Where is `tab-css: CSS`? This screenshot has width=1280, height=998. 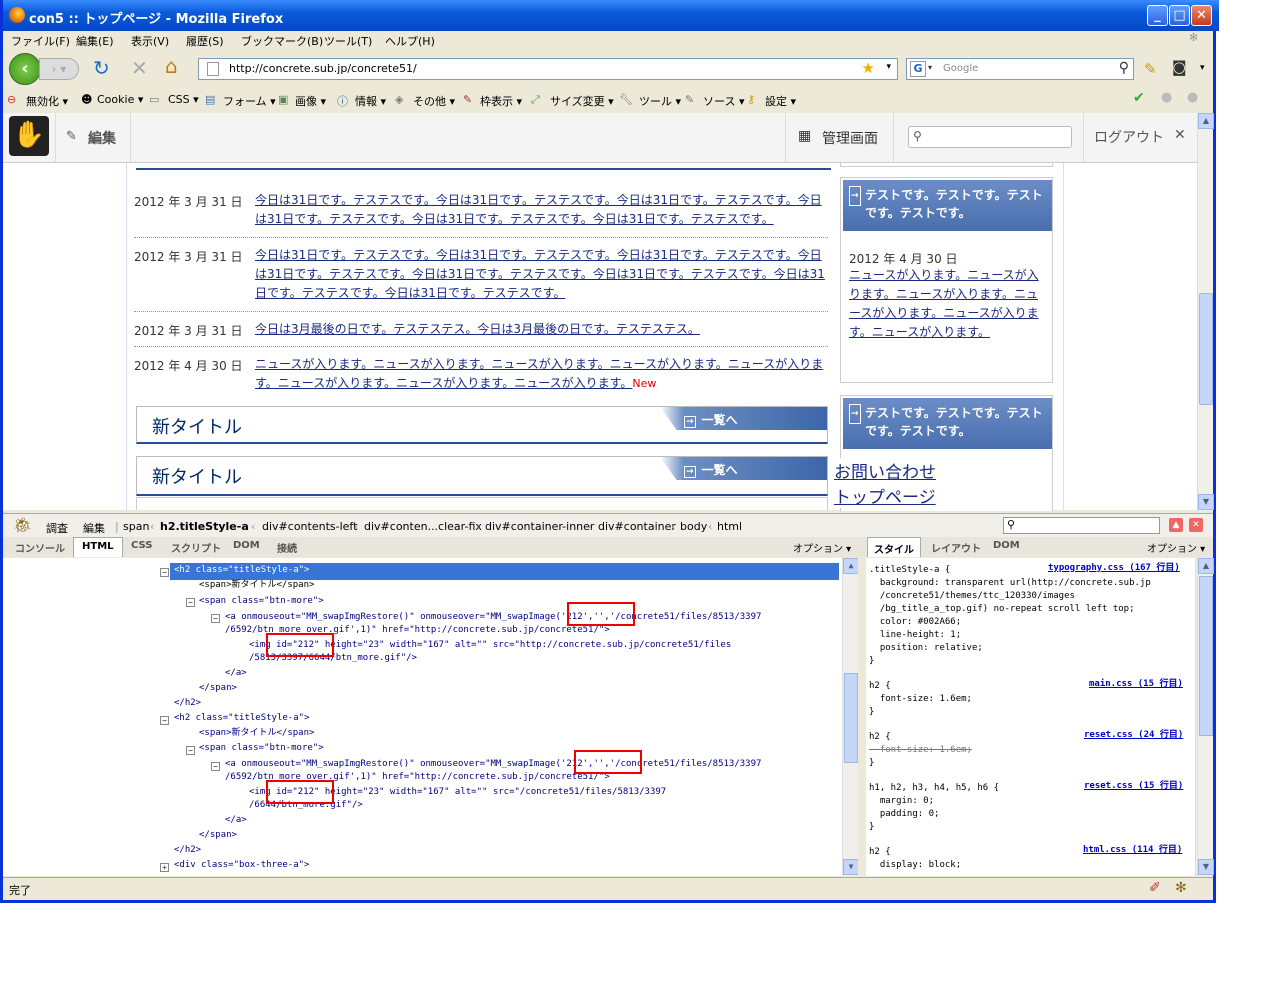
tab-css: CSS is located at coordinates (141, 545).